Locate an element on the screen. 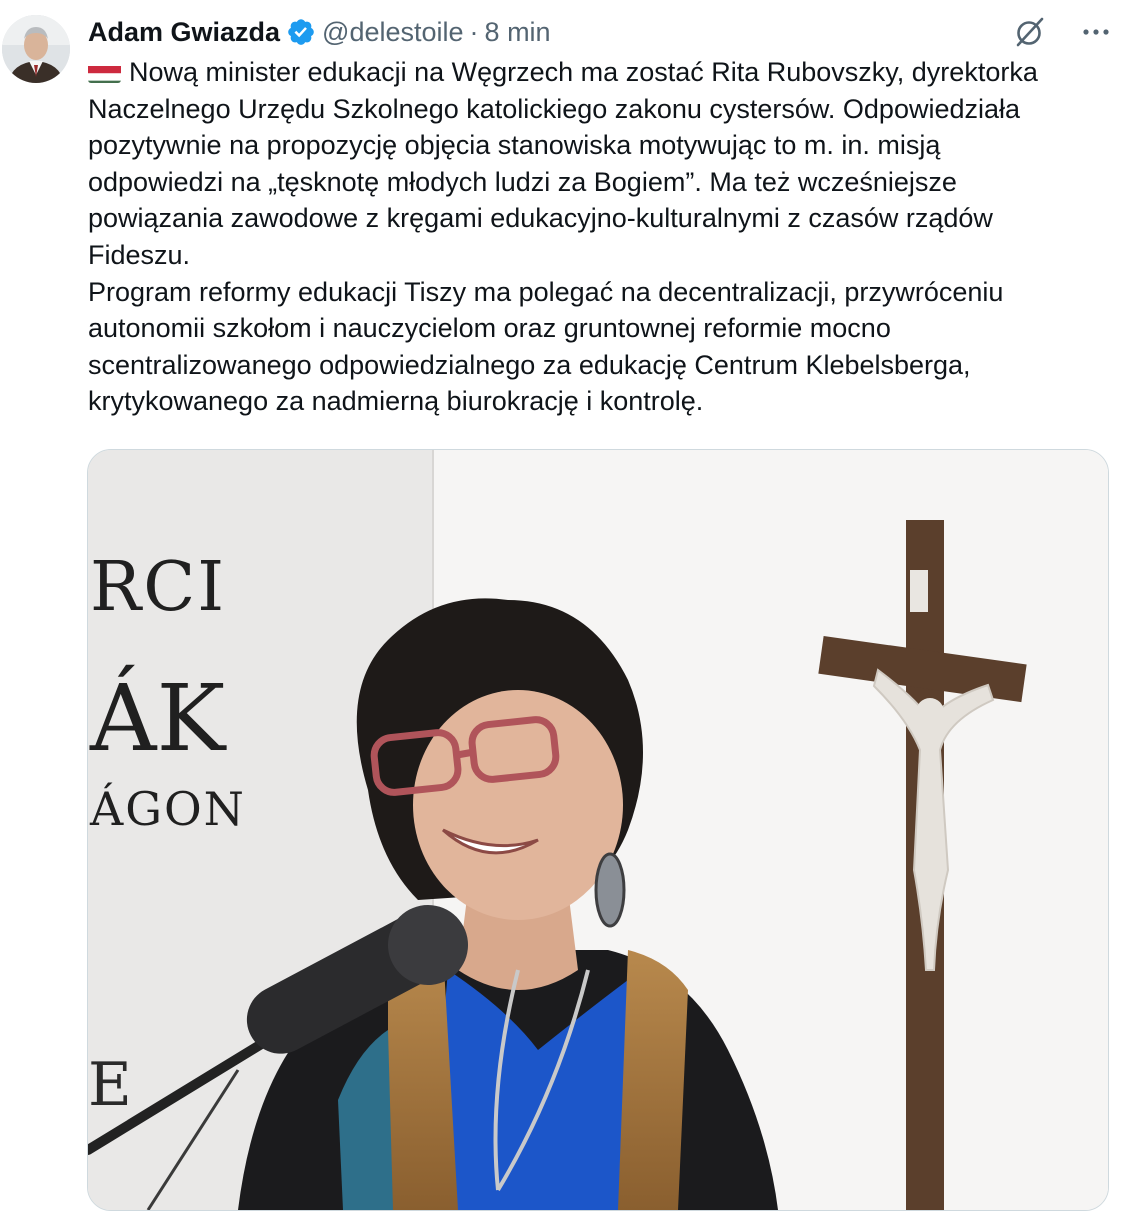 This screenshot has height=1211, width=1124. user-avatar-icon is located at coordinates (36, 49).